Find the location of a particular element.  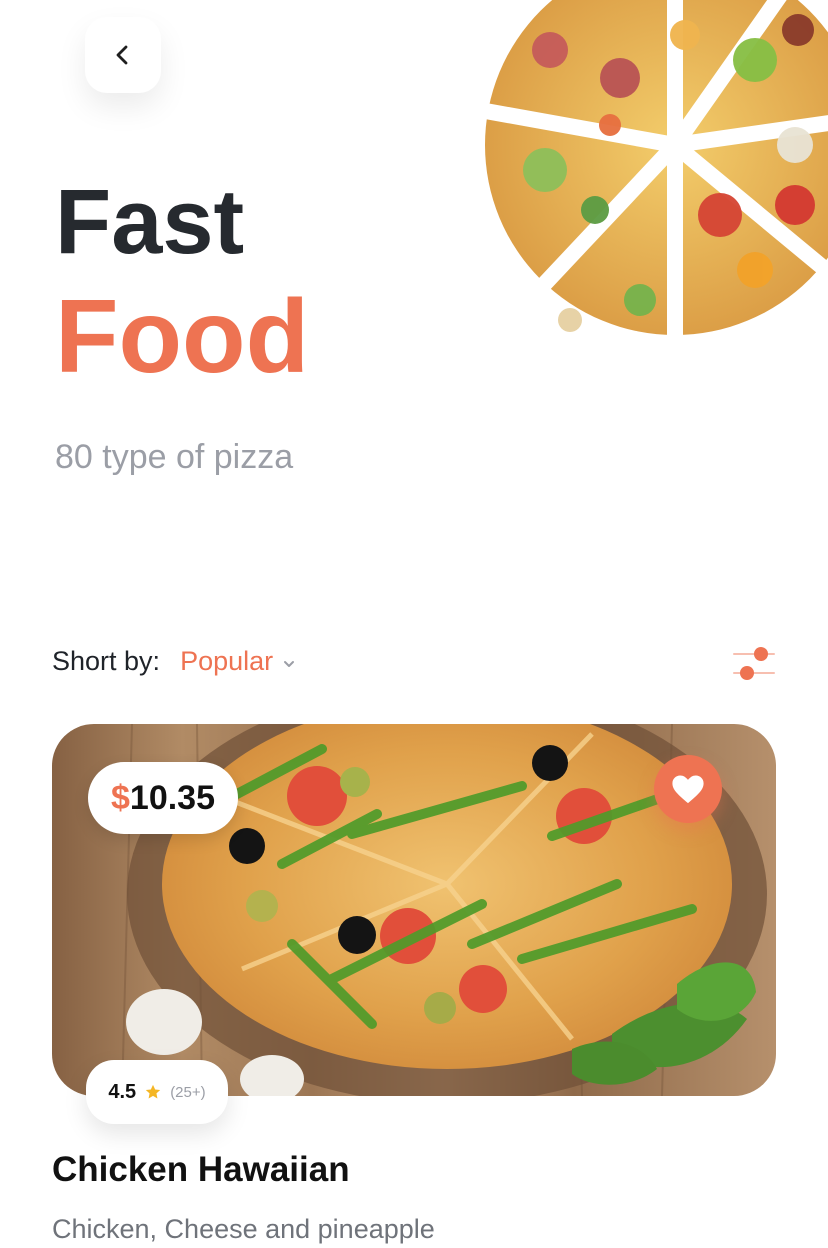

page-title-line2: Food is located at coordinates (182, 337).